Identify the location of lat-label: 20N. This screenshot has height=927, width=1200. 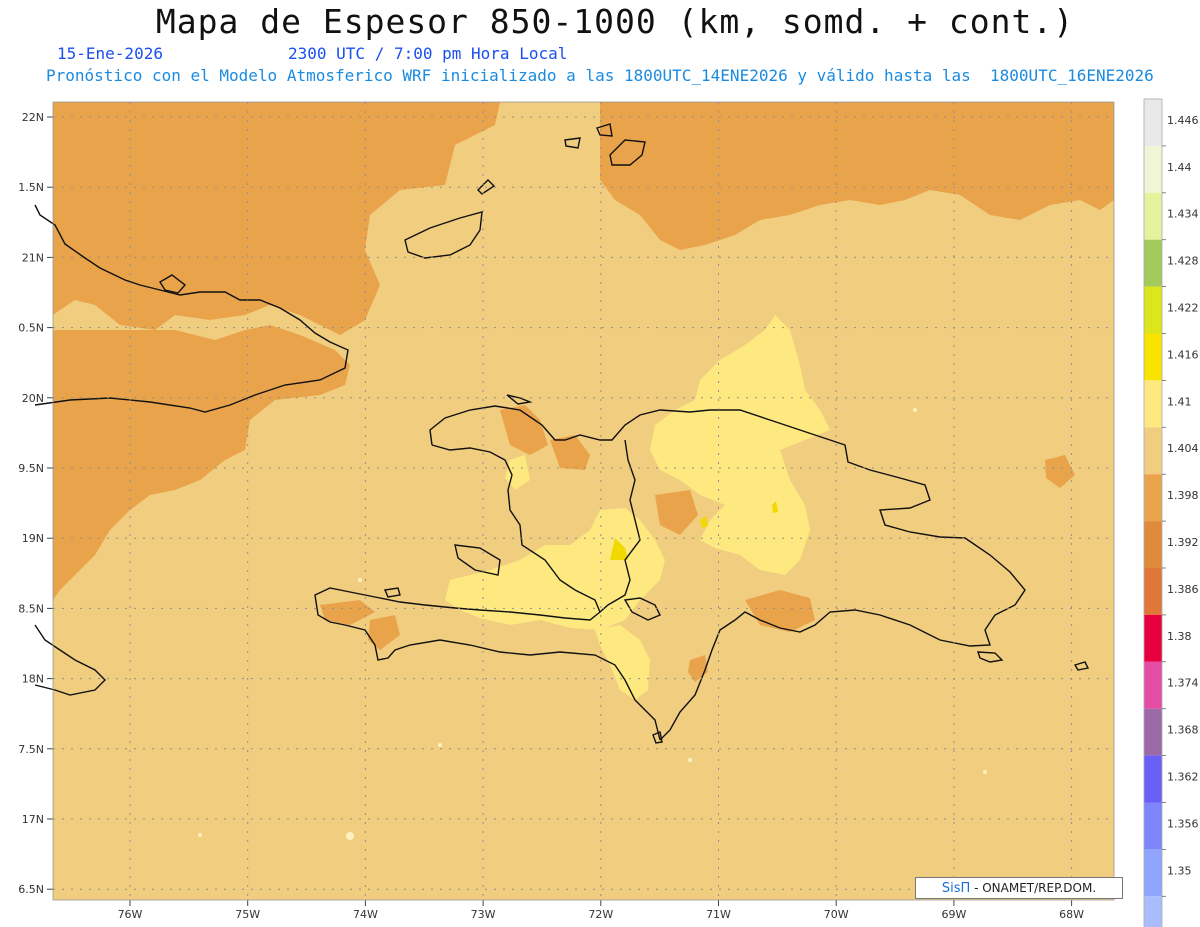
(33, 398).